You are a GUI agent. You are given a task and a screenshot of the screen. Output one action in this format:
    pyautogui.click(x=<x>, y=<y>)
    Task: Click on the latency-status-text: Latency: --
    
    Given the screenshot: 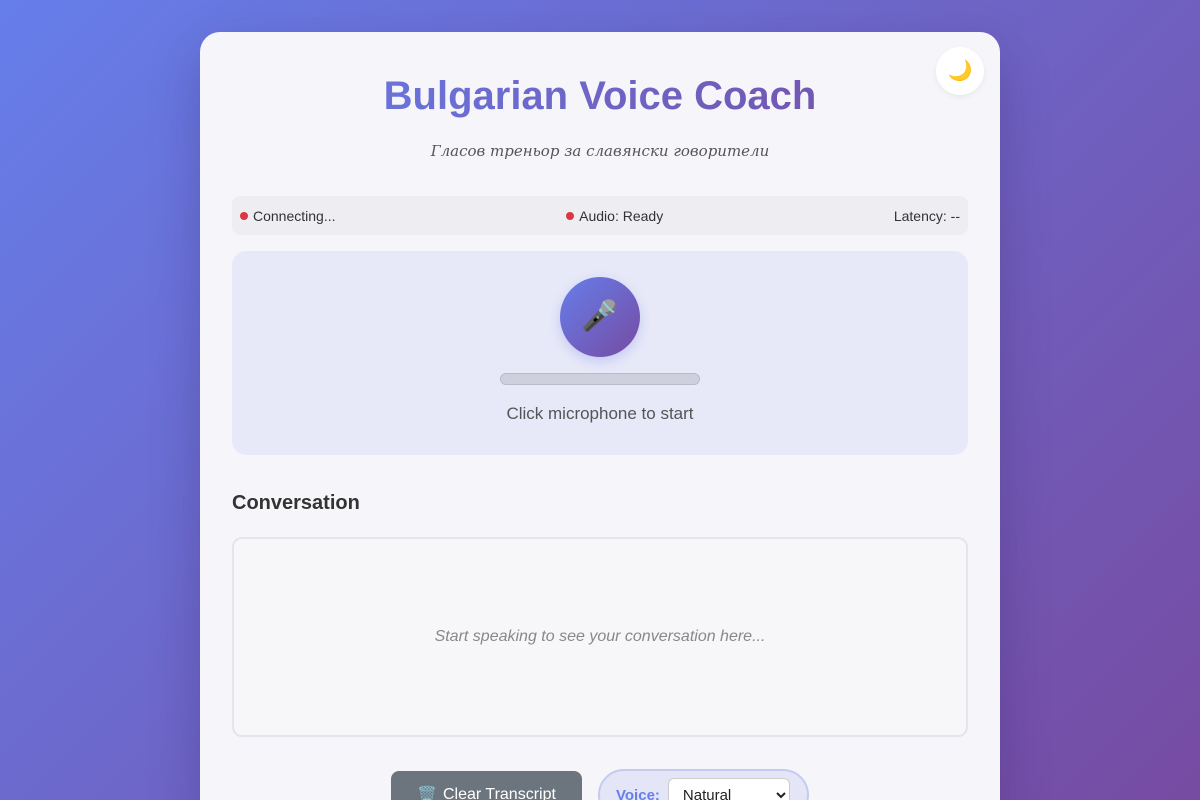 What is the action you would take?
    pyautogui.click(x=926, y=215)
    